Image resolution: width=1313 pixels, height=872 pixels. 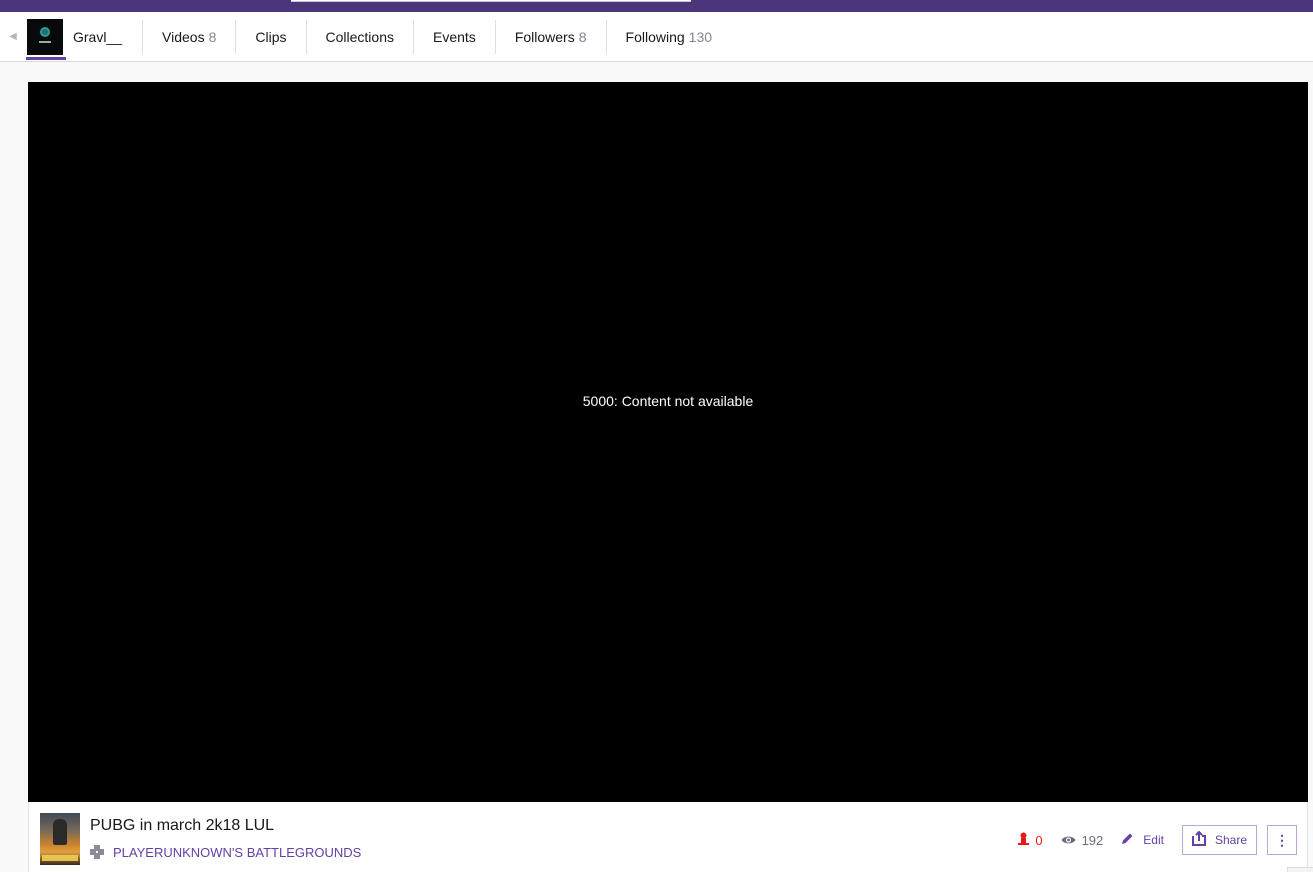 What do you see at coordinates (544, 36) in the screenshot?
I see `tab-label: Followers` at bounding box center [544, 36].